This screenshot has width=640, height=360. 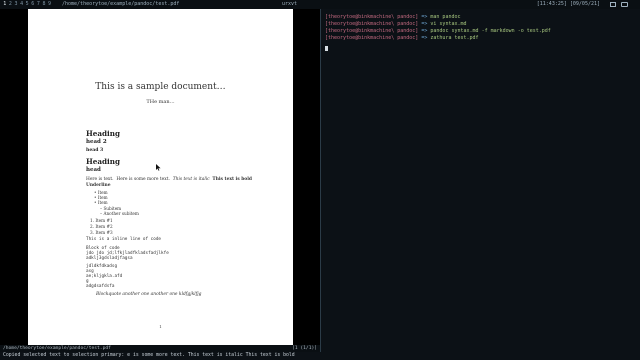 I want to click on heading-4: Heading, so click(x=103, y=161).